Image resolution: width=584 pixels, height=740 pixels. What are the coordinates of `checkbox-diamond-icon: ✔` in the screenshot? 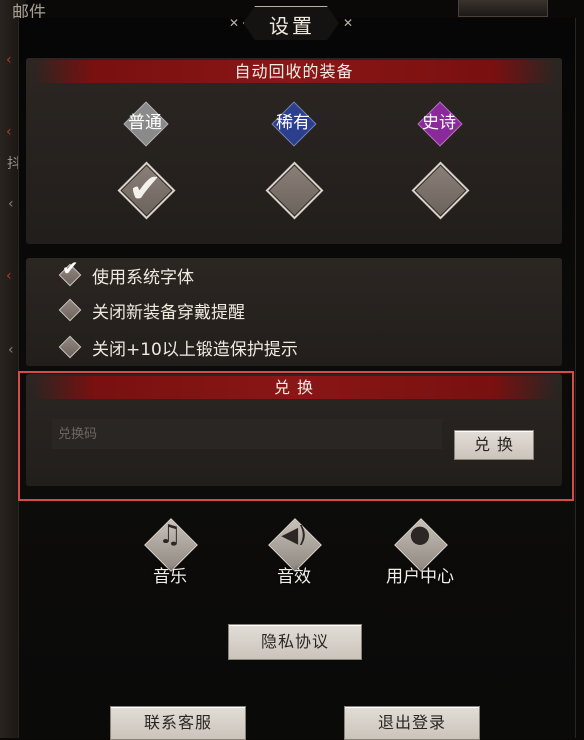 It's located at (70, 271).